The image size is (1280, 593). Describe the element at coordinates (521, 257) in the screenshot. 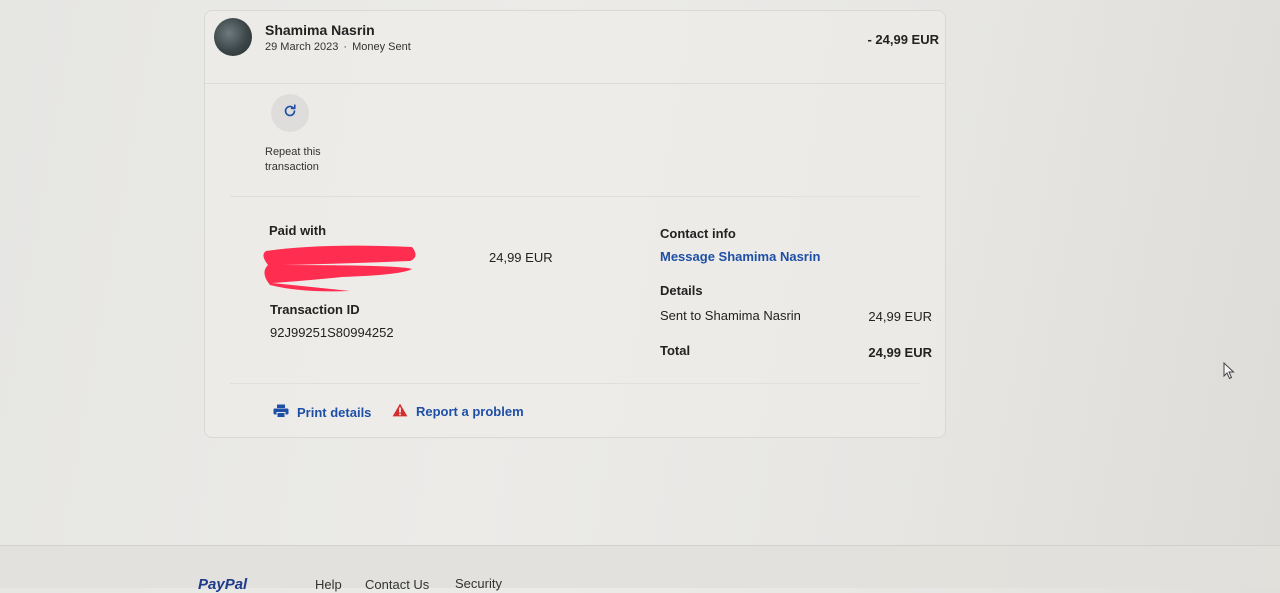

I see `paid-with-amount: 24,99 EUR` at that location.